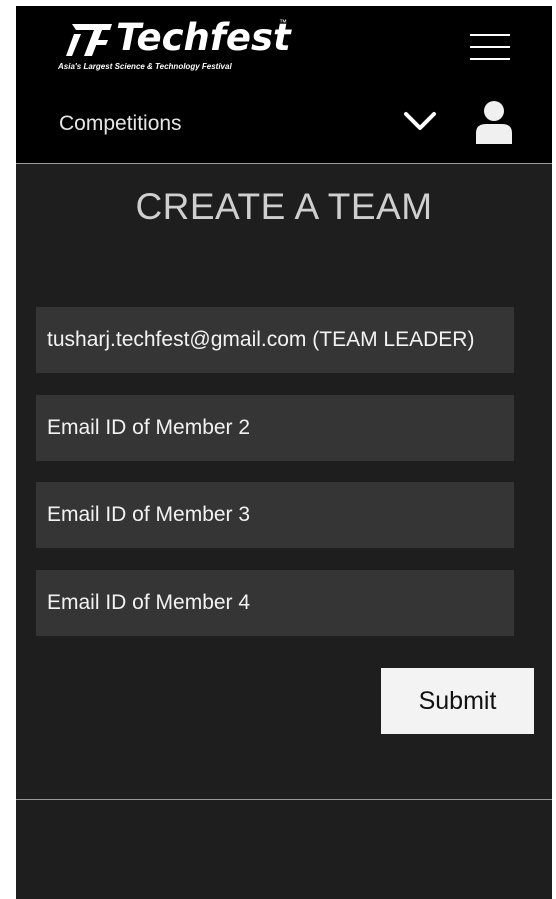 This screenshot has height=899, width=556. What do you see at coordinates (283, 22) in the screenshot?
I see `trademark-mark: ™` at bounding box center [283, 22].